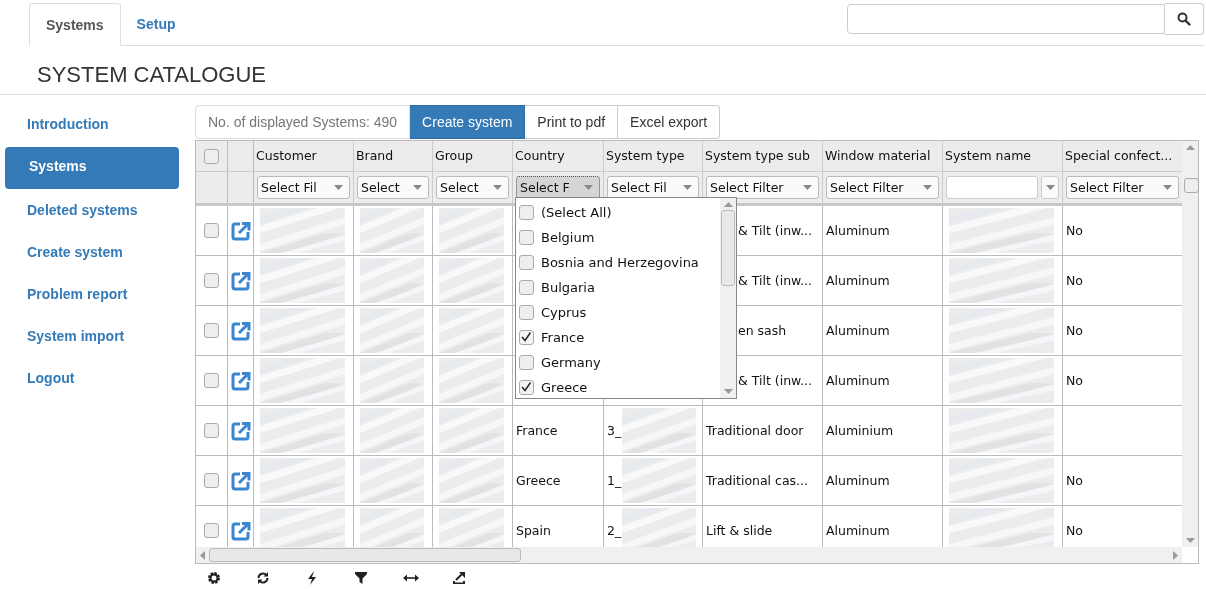 The image size is (1206, 589). I want to click on toolbar-button: Print to pdf, so click(572, 122).